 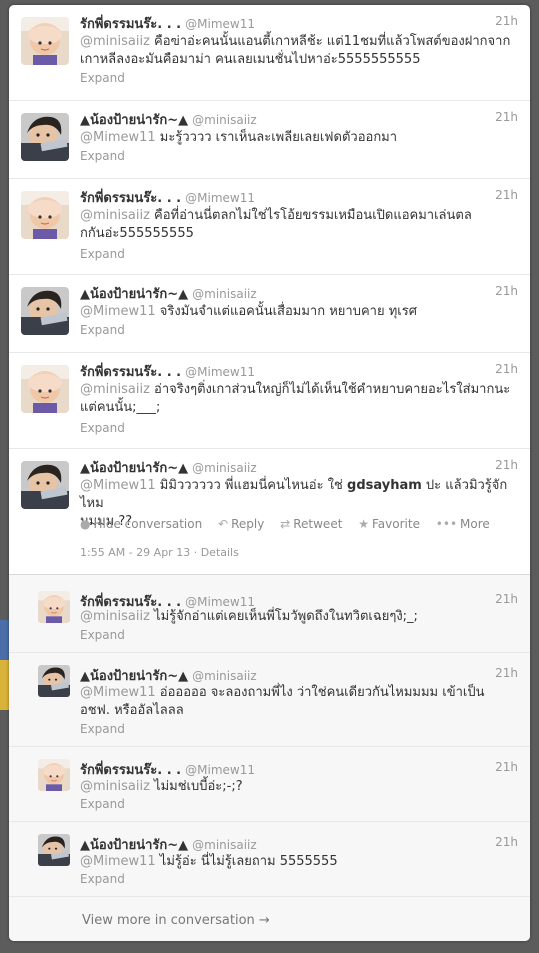 What do you see at coordinates (299, 674) in the screenshot?
I see `tweet-header: ▲น้องป้ายน่ารัก~▲ @minisaiiz 21h` at bounding box center [299, 674].